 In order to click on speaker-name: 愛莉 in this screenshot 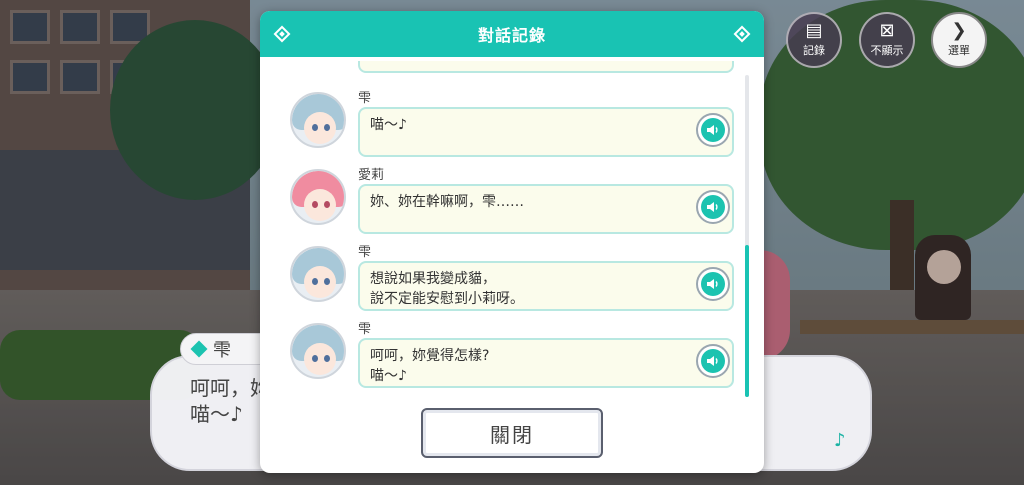, I will do `click(371, 175)`.